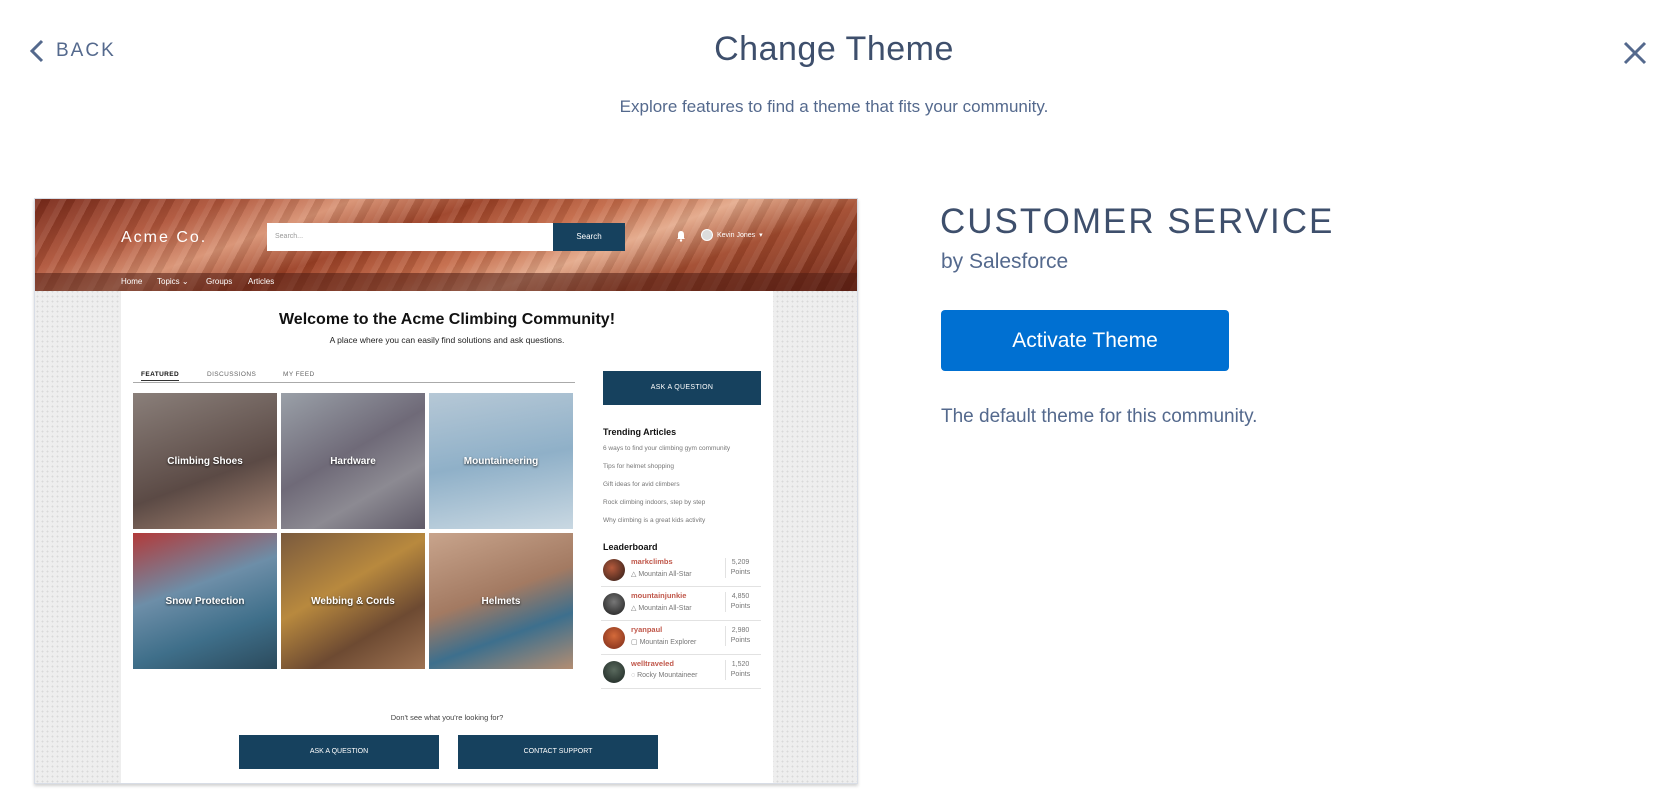  Describe the element at coordinates (447, 319) in the screenshot. I see `preview-welcome: Welcome to the Acme Climbing Community!` at that location.